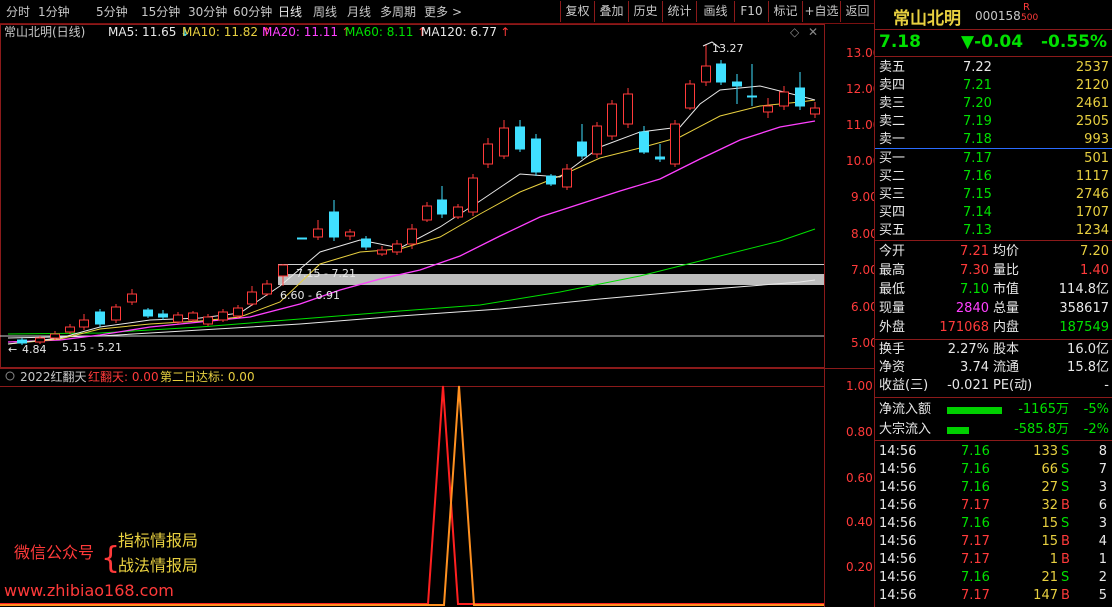  What do you see at coordinates (290, 12) in the screenshot?
I see `tab-period-daily: 日线` at bounding box center [290, 12].